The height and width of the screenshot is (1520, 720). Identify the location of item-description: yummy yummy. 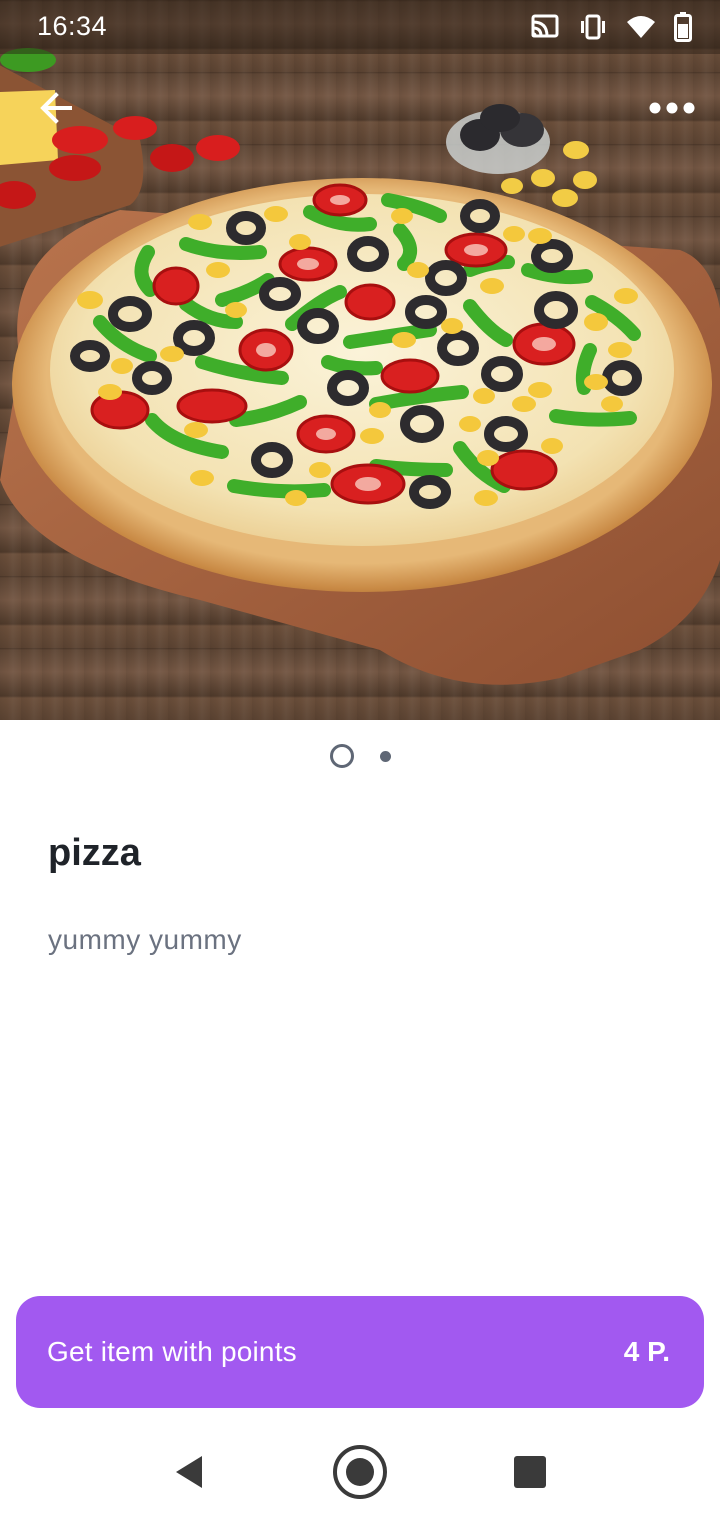
(145, 939).